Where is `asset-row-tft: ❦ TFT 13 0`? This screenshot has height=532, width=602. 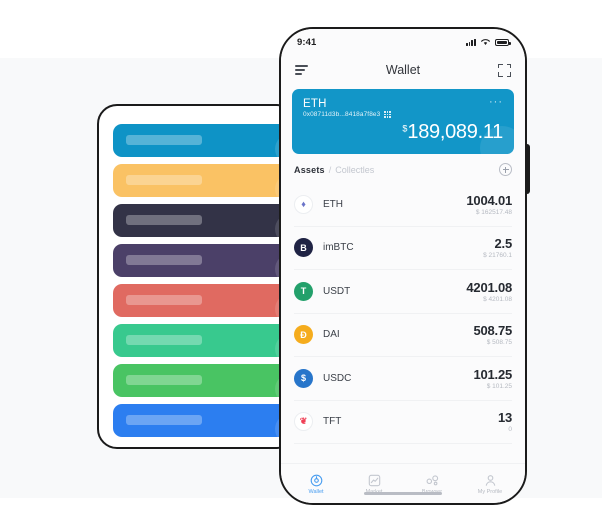 asset-row-tft: ❦ TFT 13 0 is located at coordinates (403, 422).